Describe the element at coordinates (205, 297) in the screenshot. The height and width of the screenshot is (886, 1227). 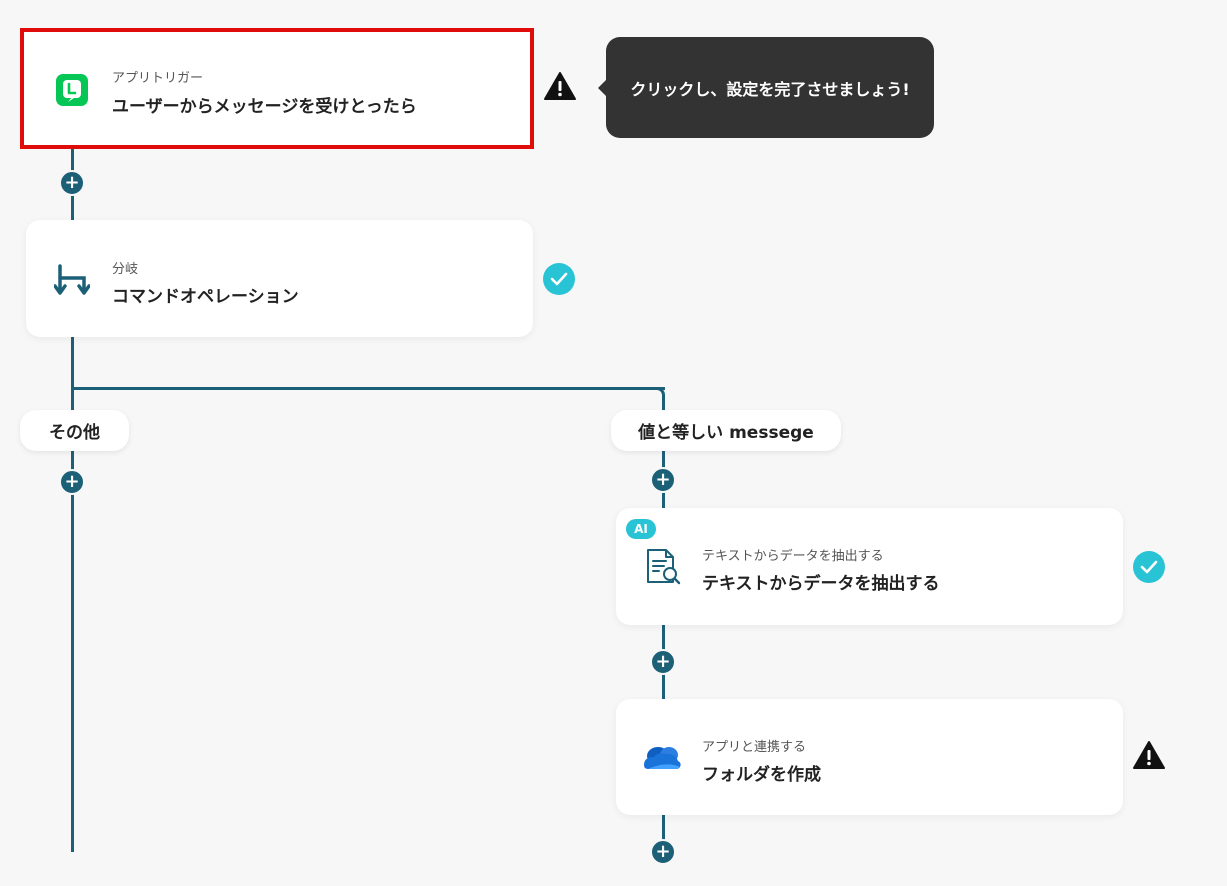
I see `branch-title: コマンドオペレーション` at that location.